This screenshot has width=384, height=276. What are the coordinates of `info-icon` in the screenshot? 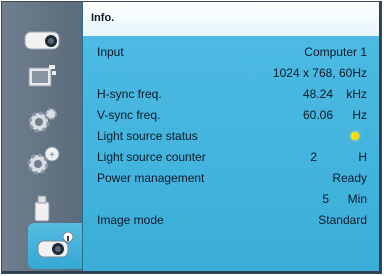 It's located at (55, 244).